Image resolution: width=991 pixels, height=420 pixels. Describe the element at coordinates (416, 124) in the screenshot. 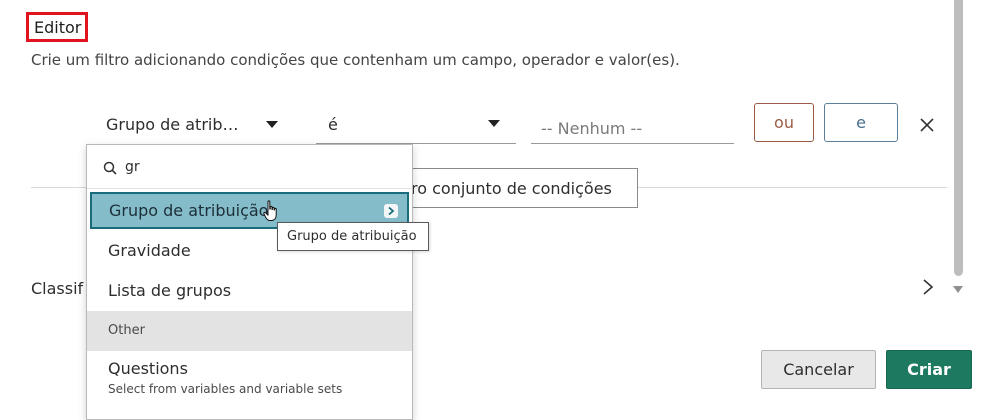

I see `operator-select: é` at that location.